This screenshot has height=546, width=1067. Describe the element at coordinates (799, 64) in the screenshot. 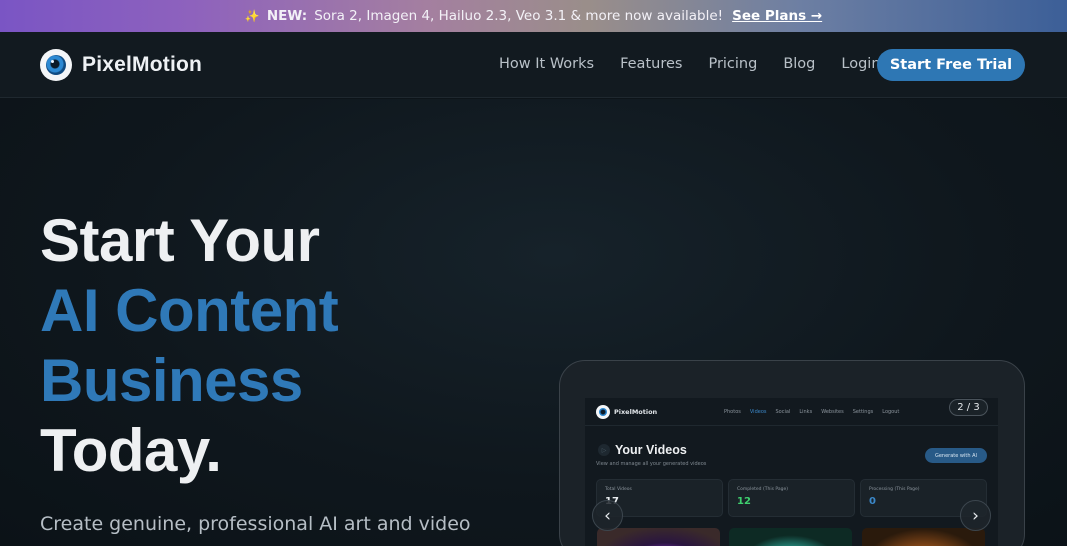

I see `nav-link-blog: Blog` at that location.